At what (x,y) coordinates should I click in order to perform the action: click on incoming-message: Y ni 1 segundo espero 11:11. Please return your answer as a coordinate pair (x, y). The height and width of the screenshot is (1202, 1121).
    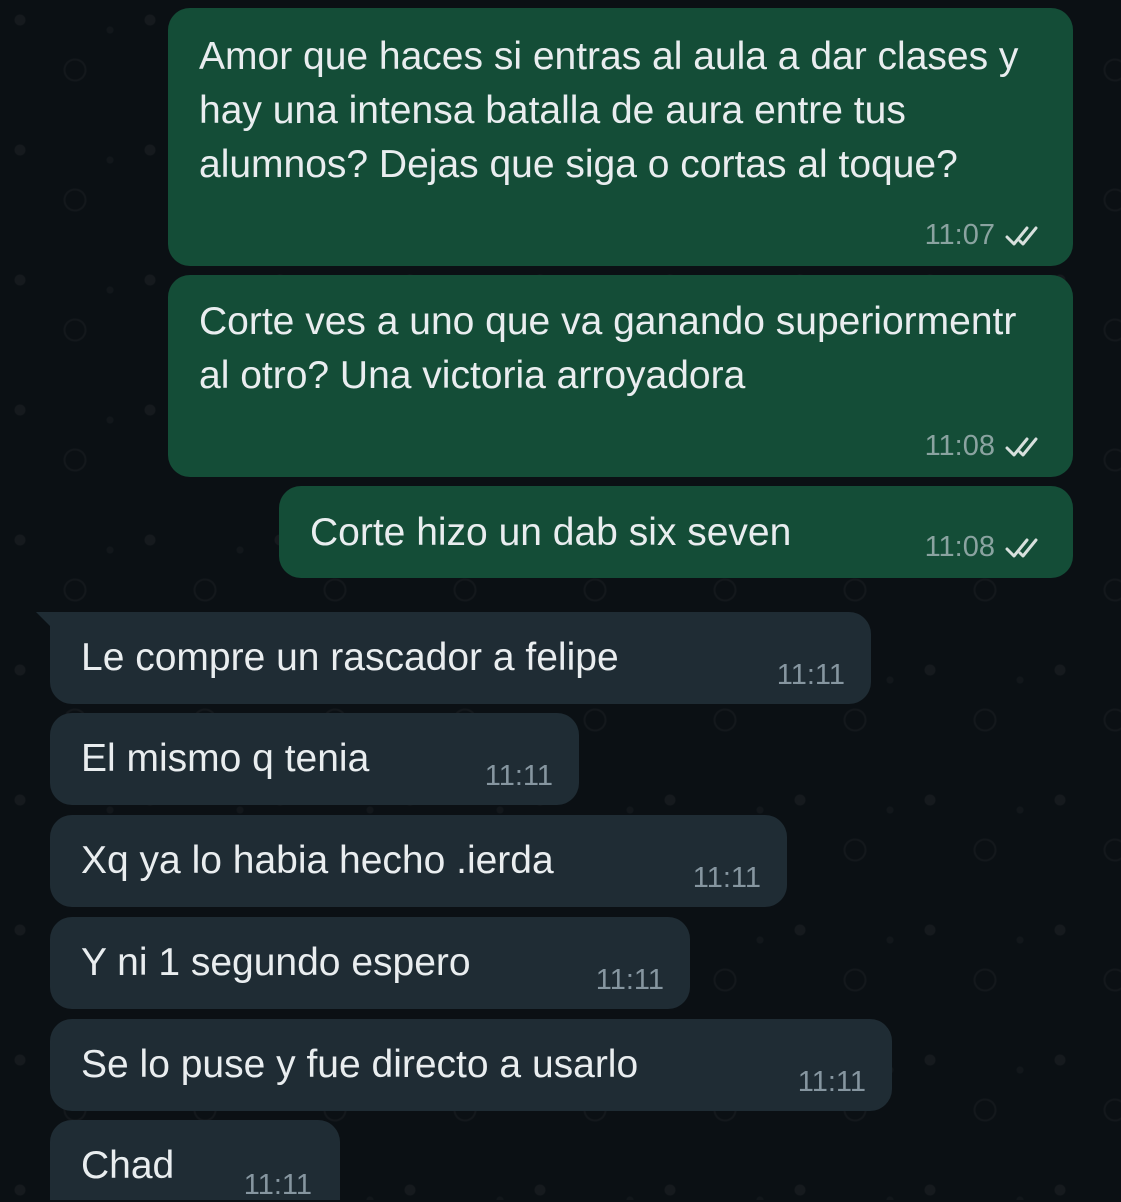
    Looking at the image, I should click on (370, 963).